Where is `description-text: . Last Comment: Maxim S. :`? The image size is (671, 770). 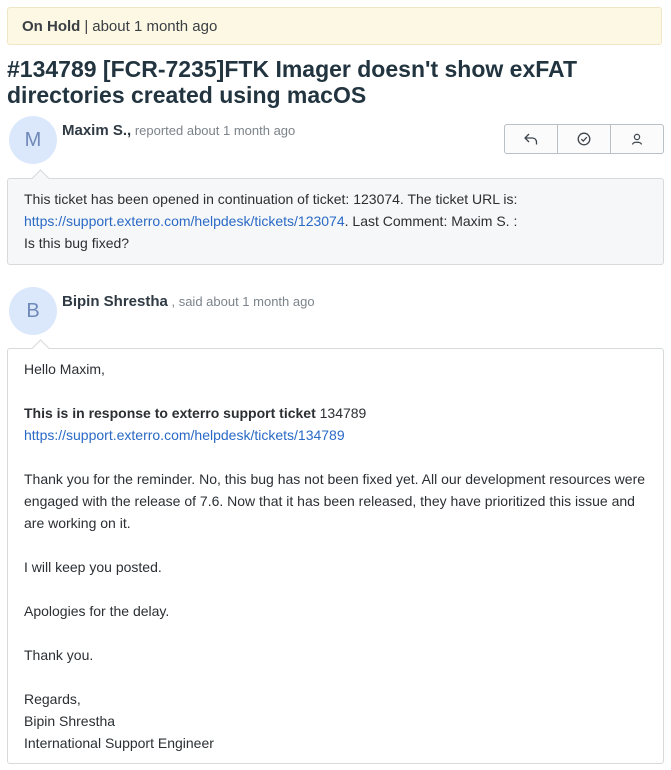
description-text: . Last Comment: Maxim S. : is located at coordinates (431, 221).